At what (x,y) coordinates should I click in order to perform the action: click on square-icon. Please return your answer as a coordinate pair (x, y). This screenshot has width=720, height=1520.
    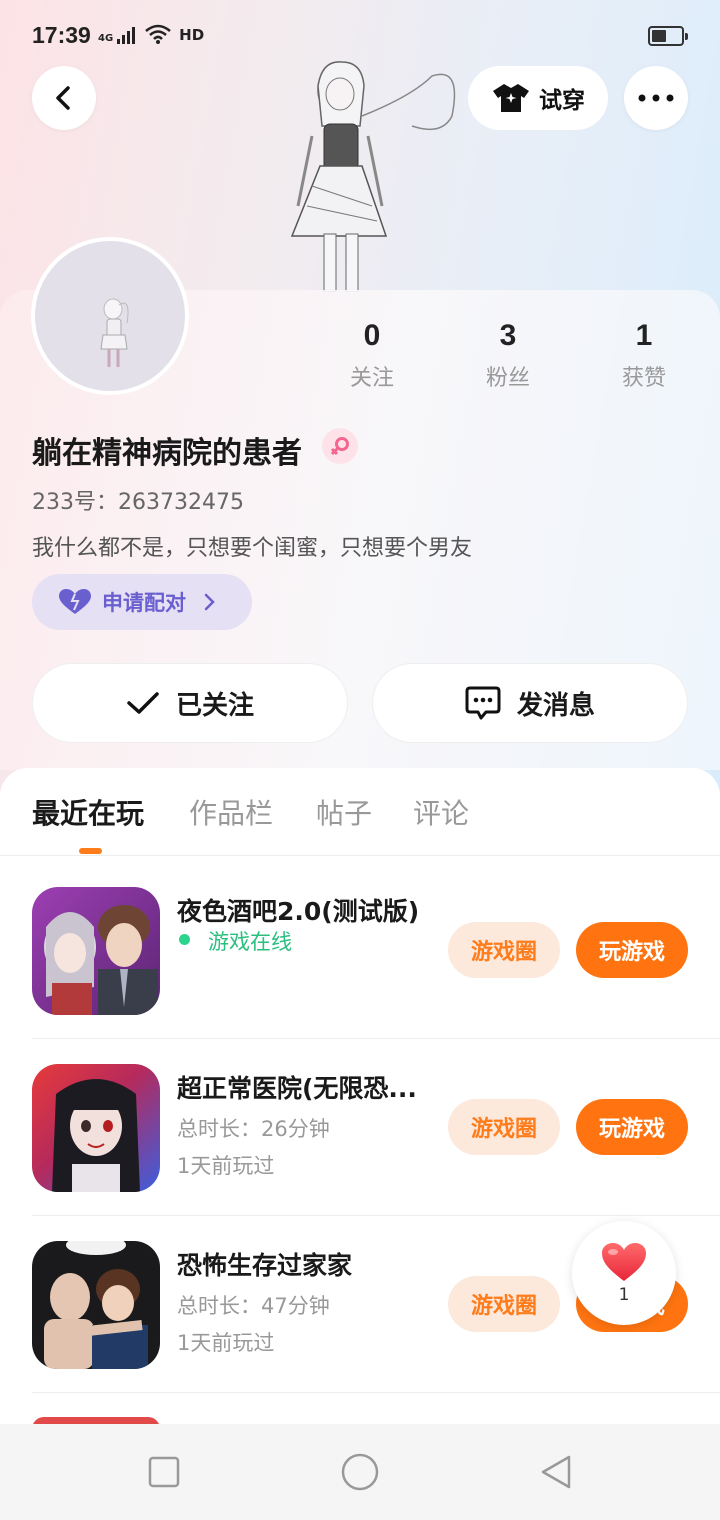
    Looking at the image, I should click on (164, 1472).